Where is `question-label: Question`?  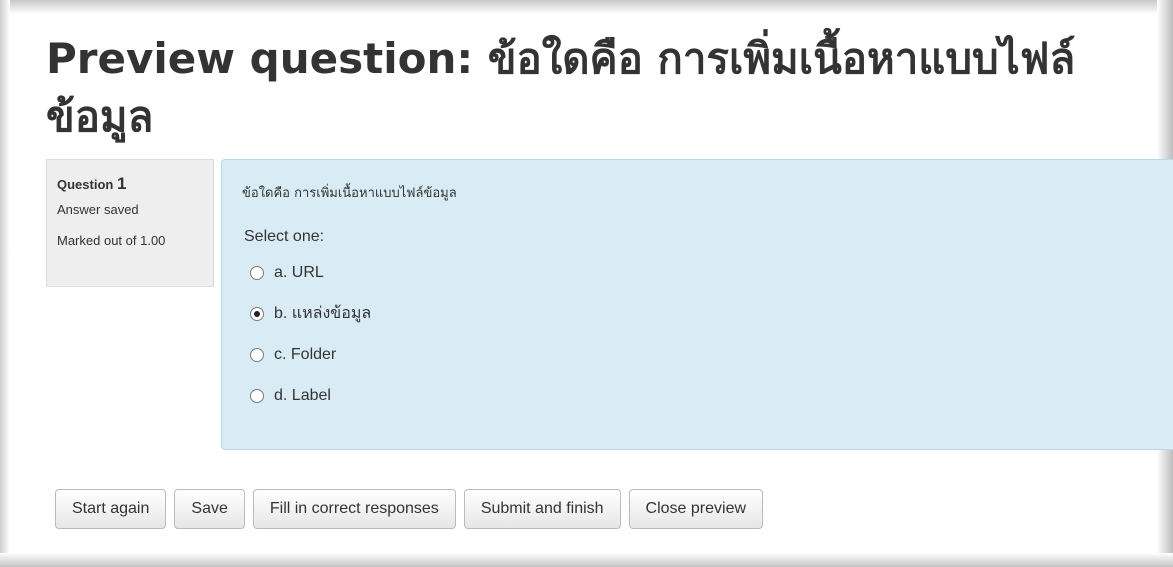
question-label: Question is located at coordinates (85, 184).